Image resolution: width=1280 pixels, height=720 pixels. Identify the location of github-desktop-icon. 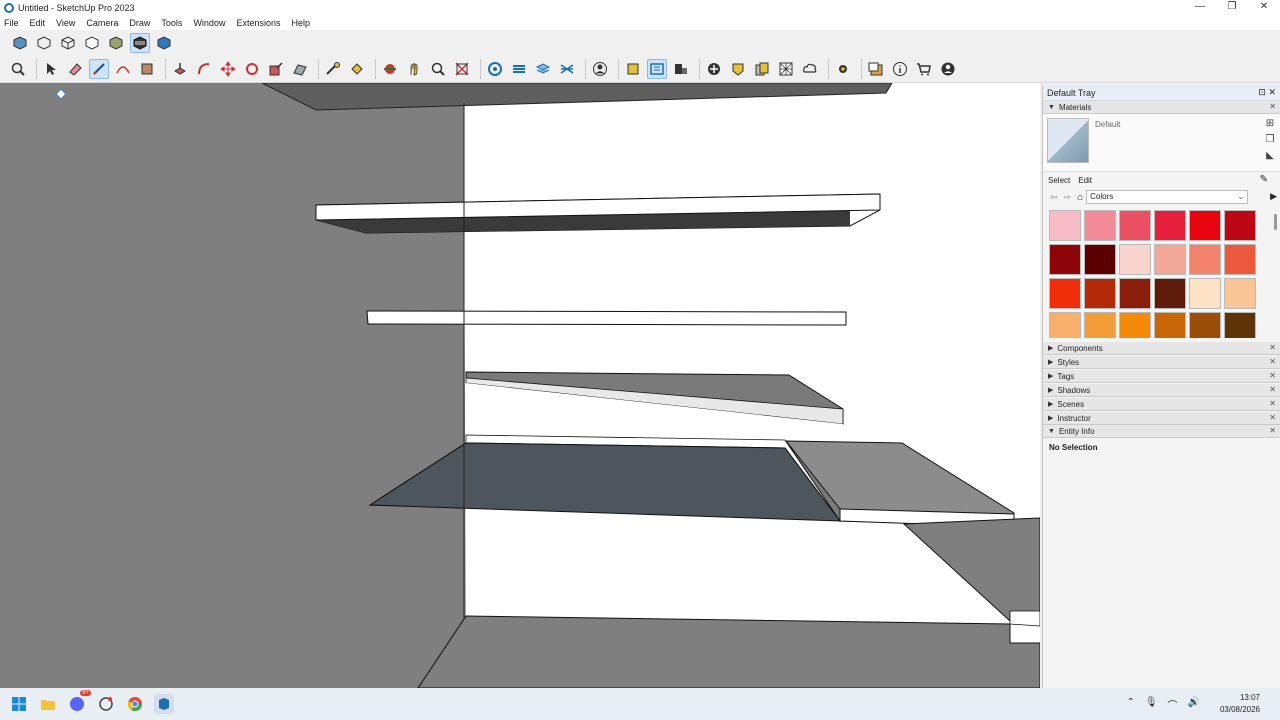
(106, 704).